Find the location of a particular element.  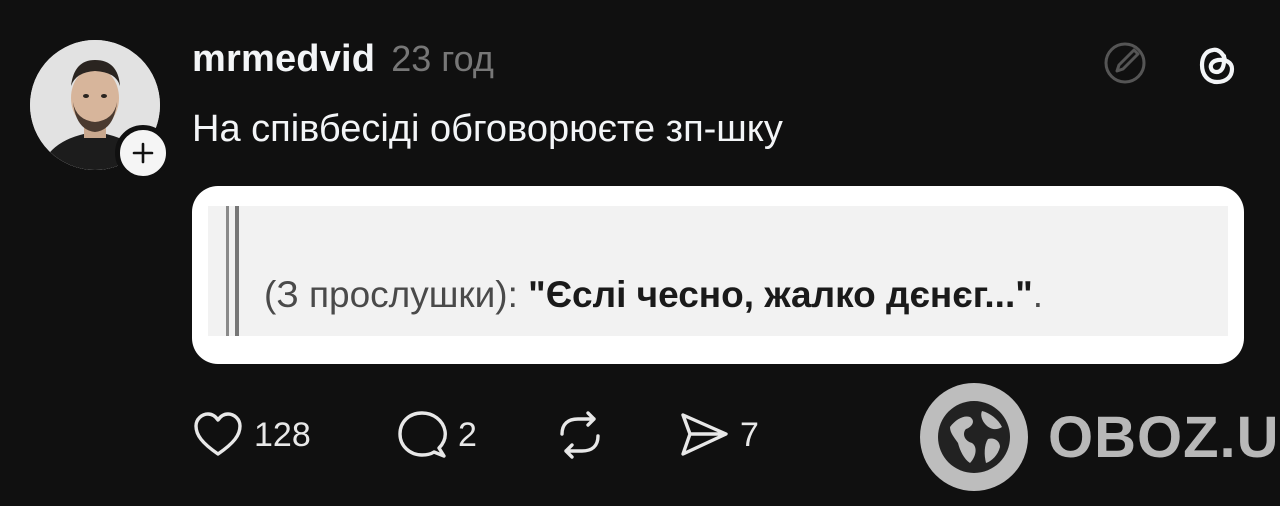

share-count: 7 is located at coordinates (749, 434).